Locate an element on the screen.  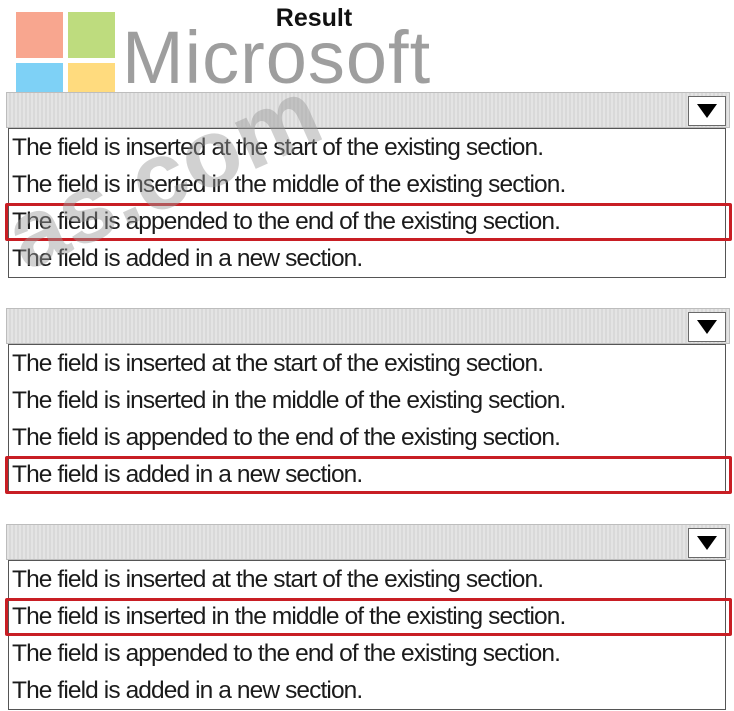
dropdown-2-toggle is located at coordinates (707, 327).